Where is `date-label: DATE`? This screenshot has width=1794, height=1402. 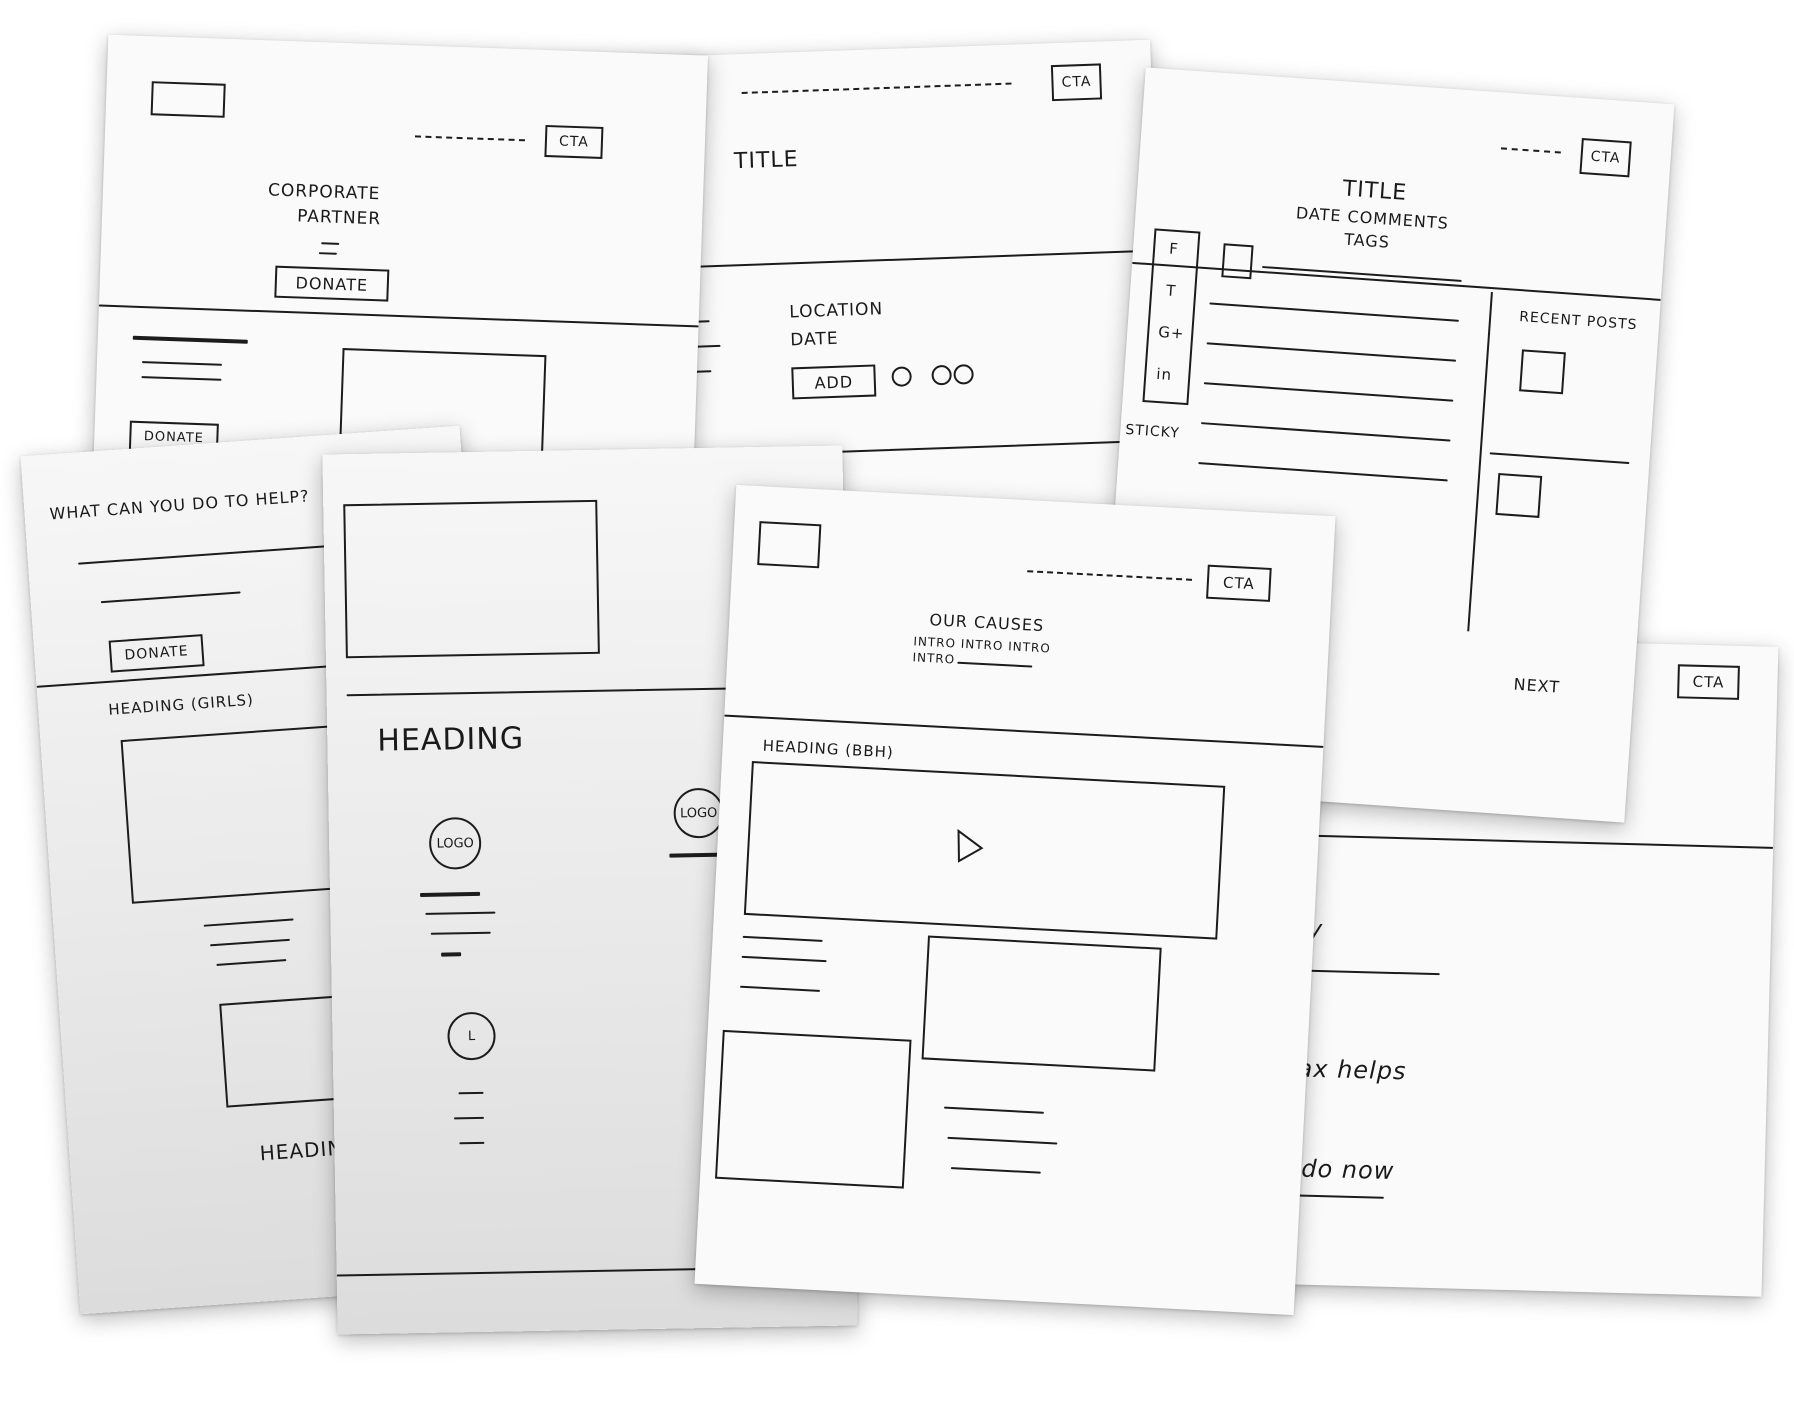 date-label: DATE is located at coordinates (814, 339).